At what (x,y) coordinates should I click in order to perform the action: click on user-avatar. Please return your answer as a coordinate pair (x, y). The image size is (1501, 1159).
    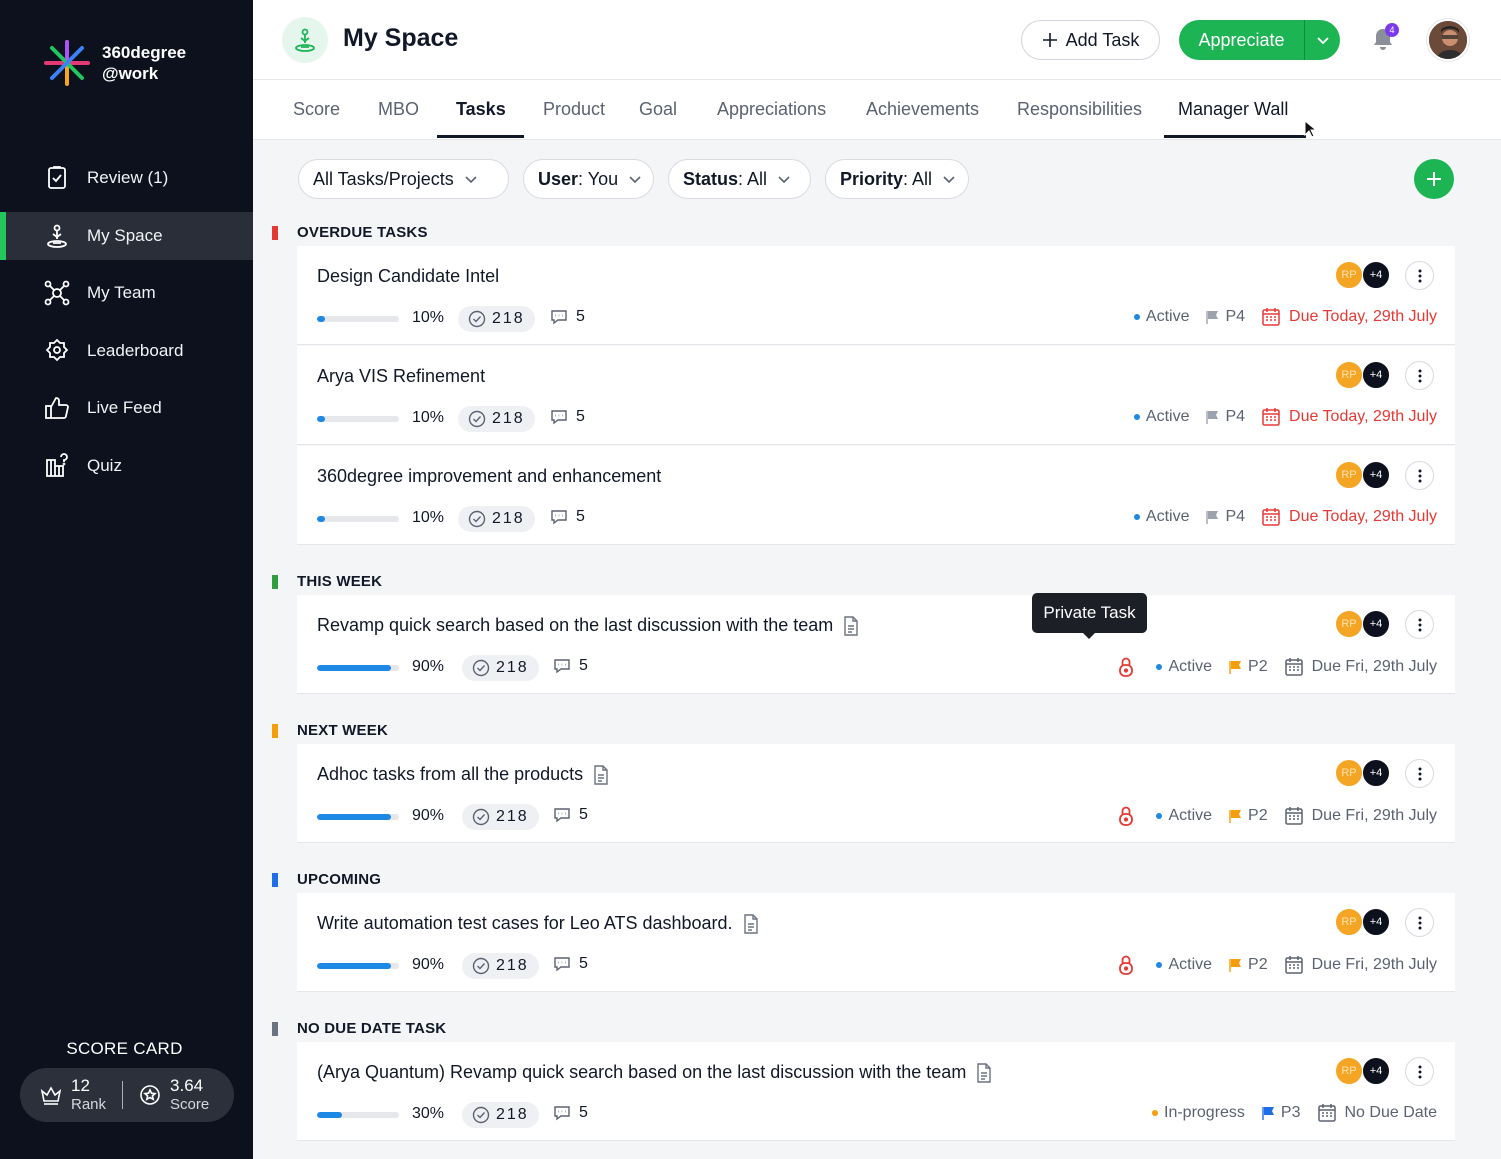
    Looking at the image, I should click on (1448, 40).